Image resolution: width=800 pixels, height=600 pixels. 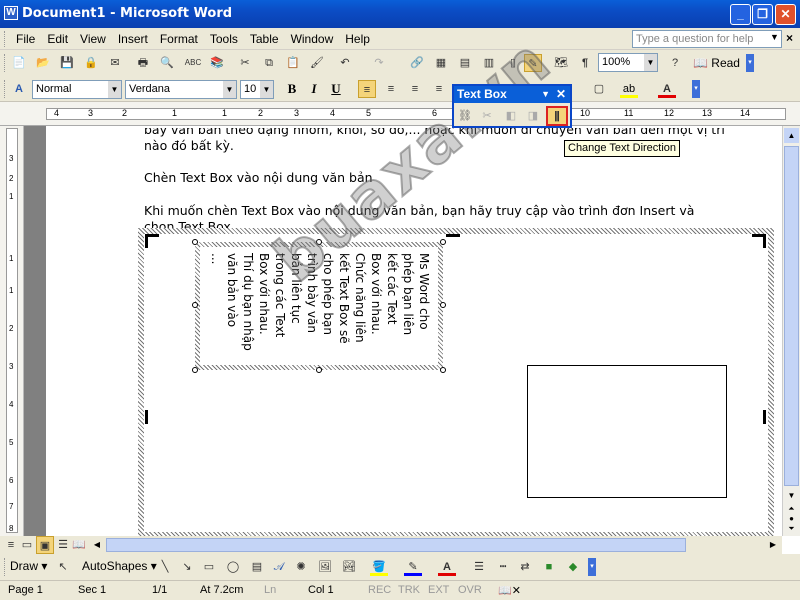 I want to click on break-link-icon: ✂, so click(x=487, y=116).